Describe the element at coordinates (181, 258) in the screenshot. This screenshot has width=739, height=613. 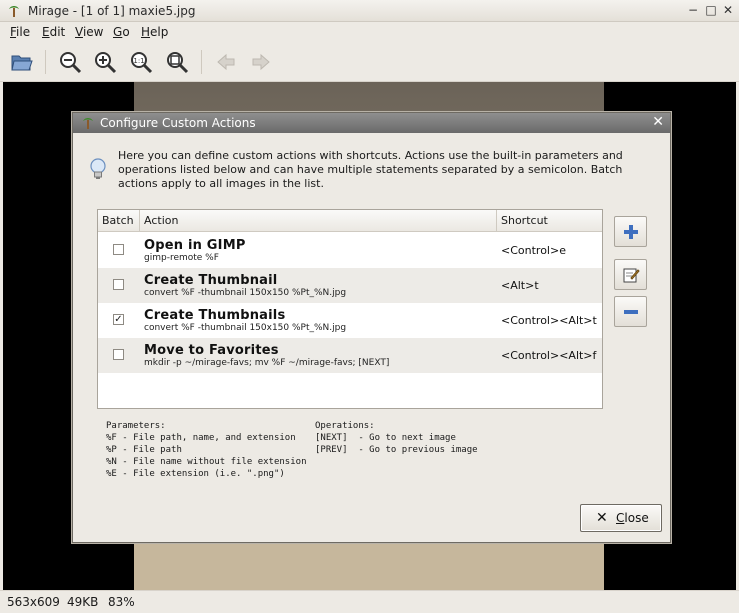
I see `action-command: gimp-remote %F` at that location.